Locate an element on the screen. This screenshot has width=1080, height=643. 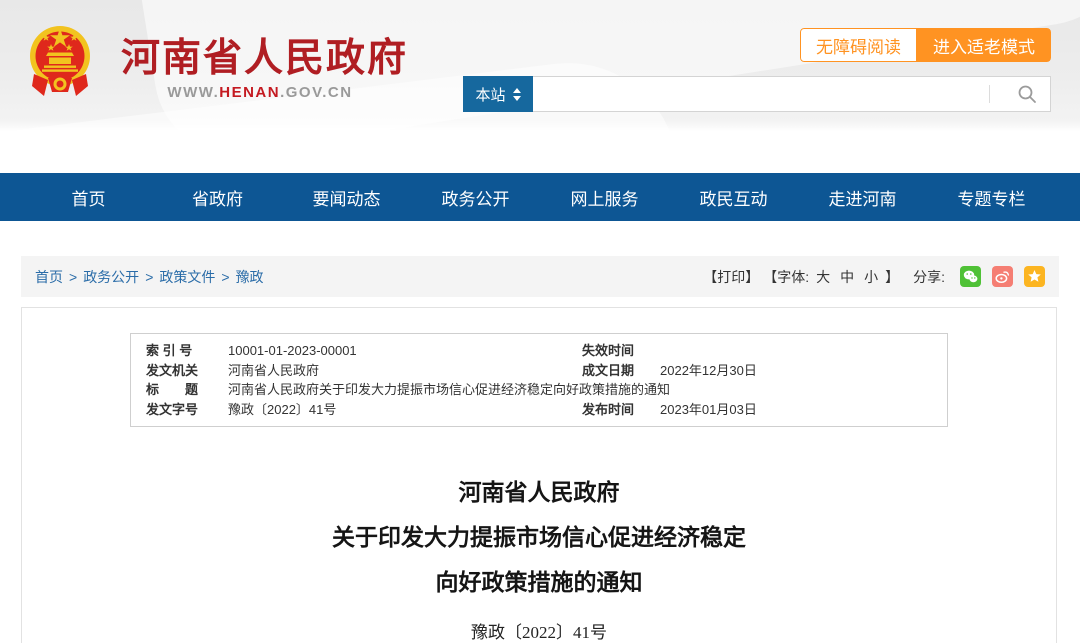
meta-value-publish-date: 2023年01月03日 is located at coordinates (708, 409).